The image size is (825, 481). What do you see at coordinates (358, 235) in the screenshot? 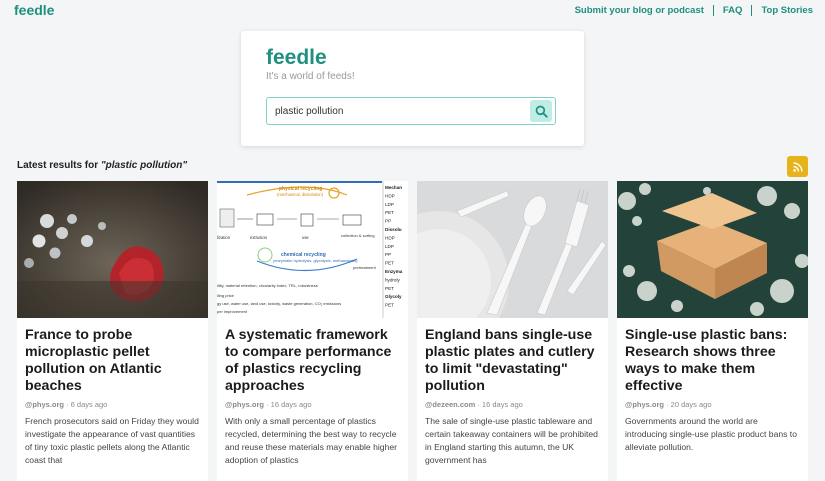
I see `fig-collection: collection & sorting` at bounding box center [358, 235].